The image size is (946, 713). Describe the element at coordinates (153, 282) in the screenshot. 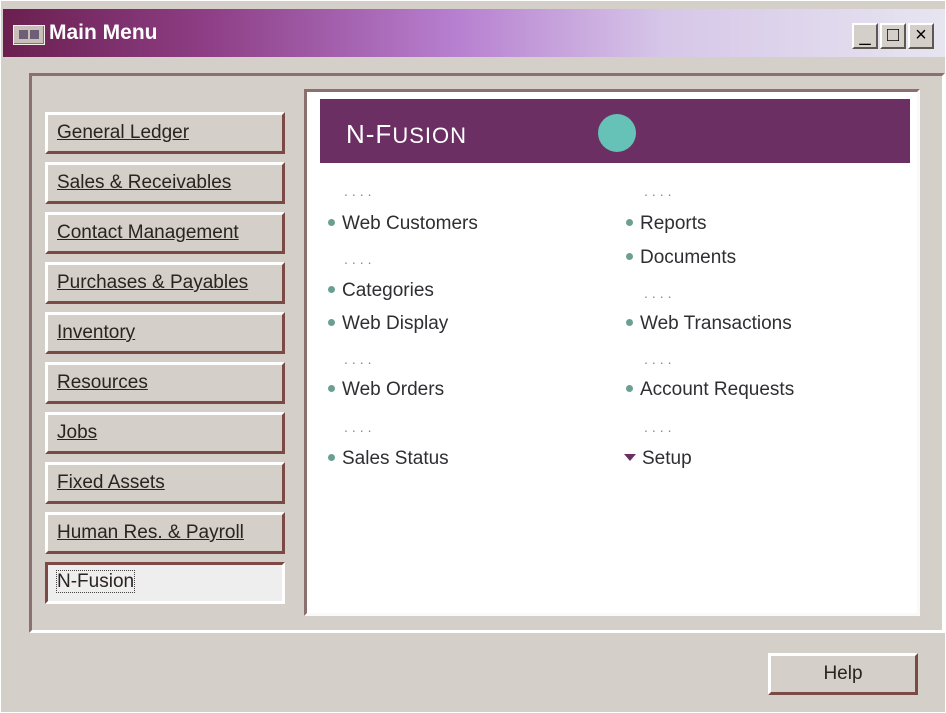

I see `purchases-payables-label: Purchases & Payables` at that location.